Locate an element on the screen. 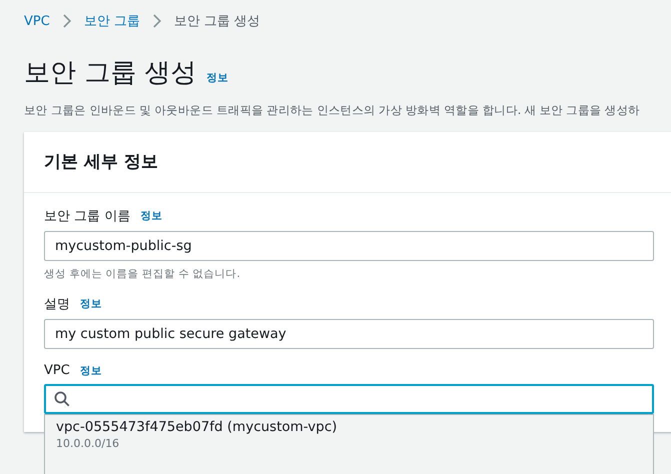 The image size is (671, 474). field-label: 설명 is located at coordinates (57, 304).